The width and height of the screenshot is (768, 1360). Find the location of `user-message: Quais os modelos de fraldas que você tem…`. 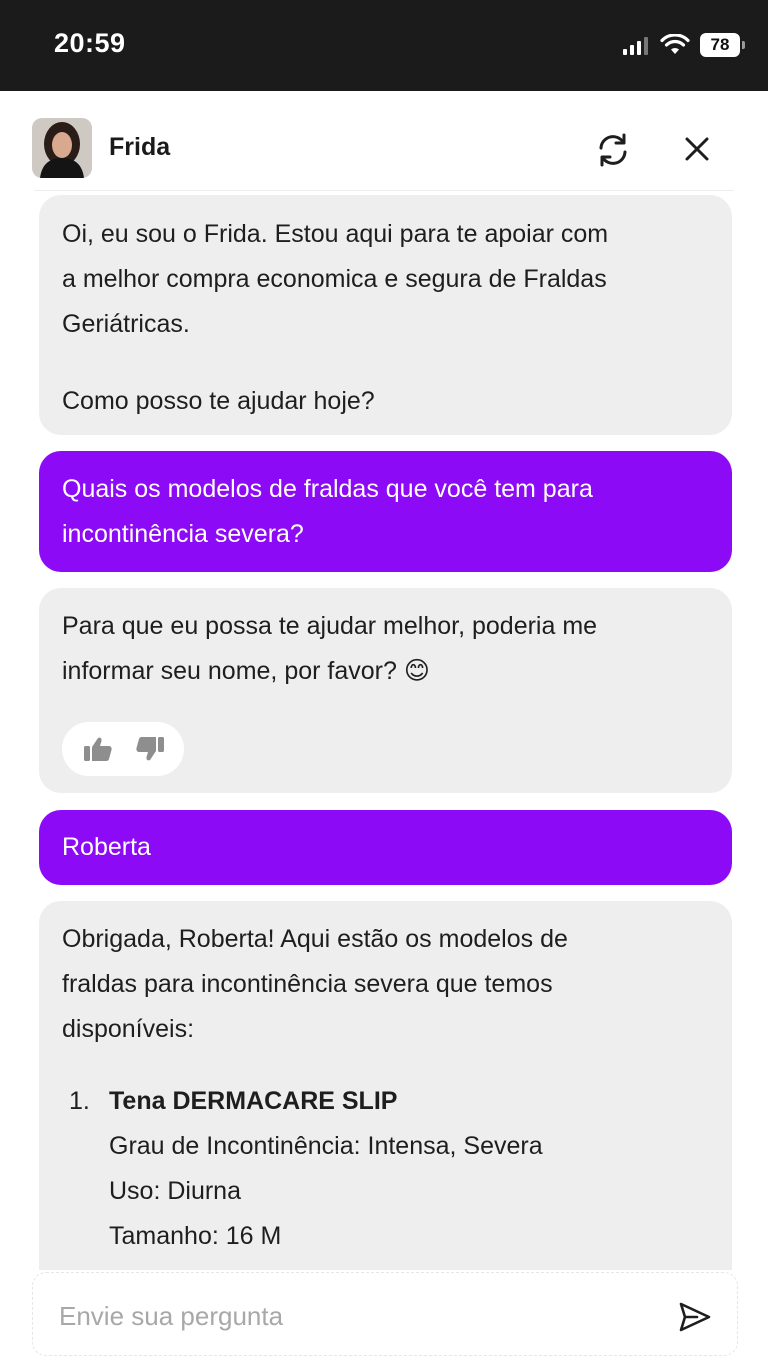

user-message: Quais os modelos de fraldas que você tem… is located at coordinates (385, 511).